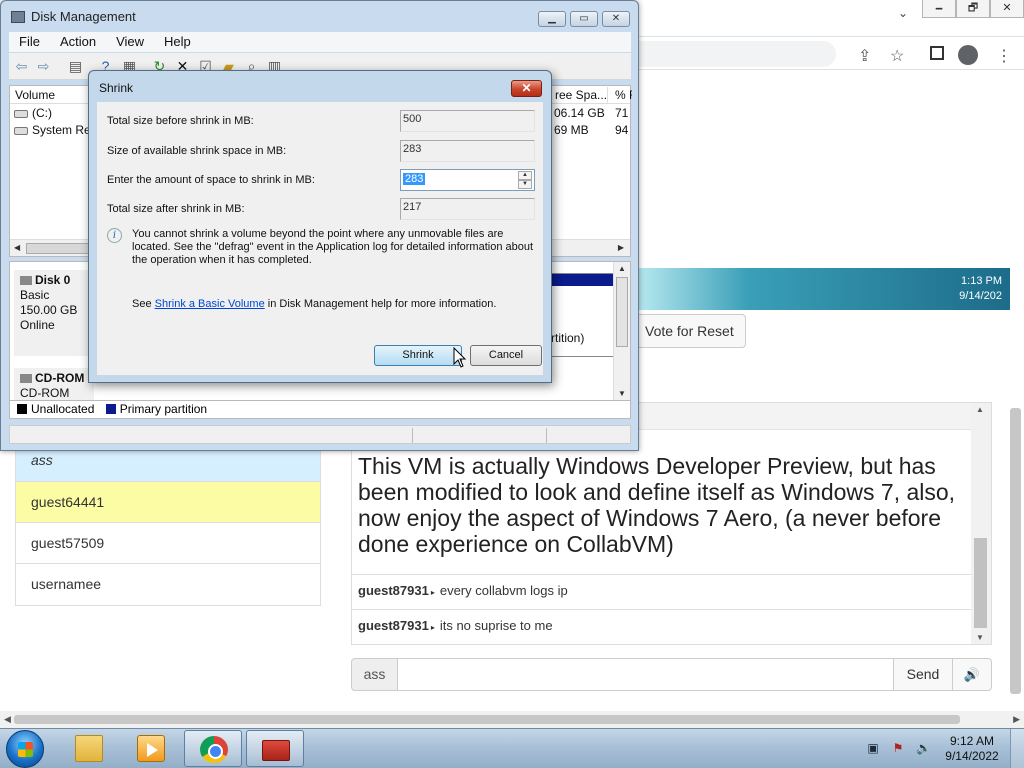 The height and width of the screenshot is (768, 1024). Describe the element at coordinates (579, 113) in the screenshot. I see `volume-free-space: 06.14 GB` at that location.